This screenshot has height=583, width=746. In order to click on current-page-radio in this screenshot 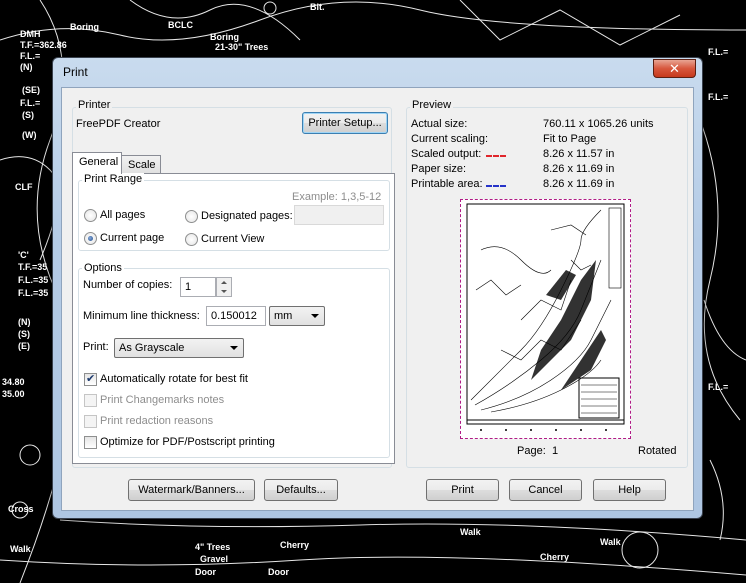, I will do `click(90, 238)`.